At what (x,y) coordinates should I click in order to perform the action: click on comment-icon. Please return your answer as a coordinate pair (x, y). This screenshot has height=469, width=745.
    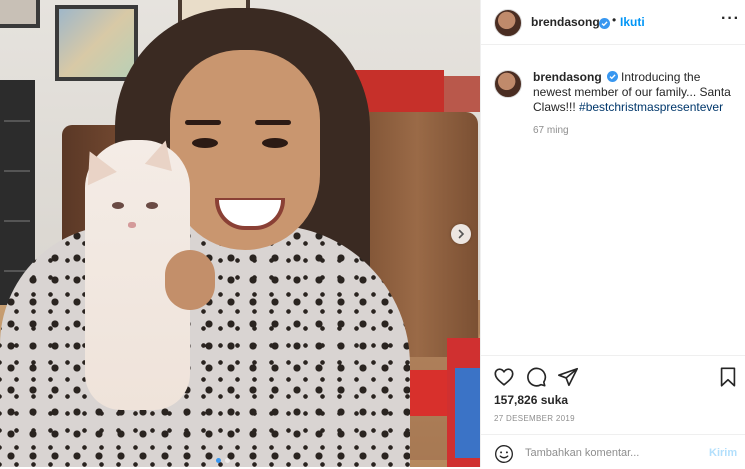
    Looking at the image, I should click on (537, 377).